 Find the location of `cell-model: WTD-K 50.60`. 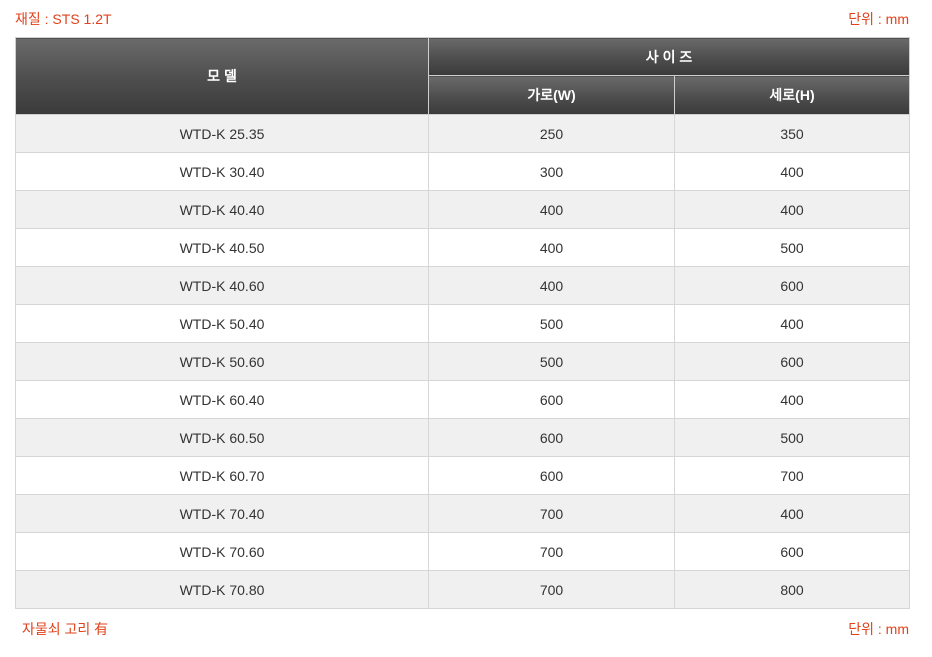

cell-model: WTD-K 50.60 is located at coordinates (222, 361).